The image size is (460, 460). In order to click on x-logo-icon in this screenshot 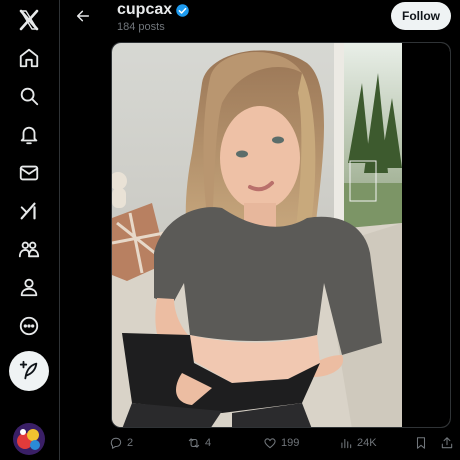, I will do `click(29, 20)`.